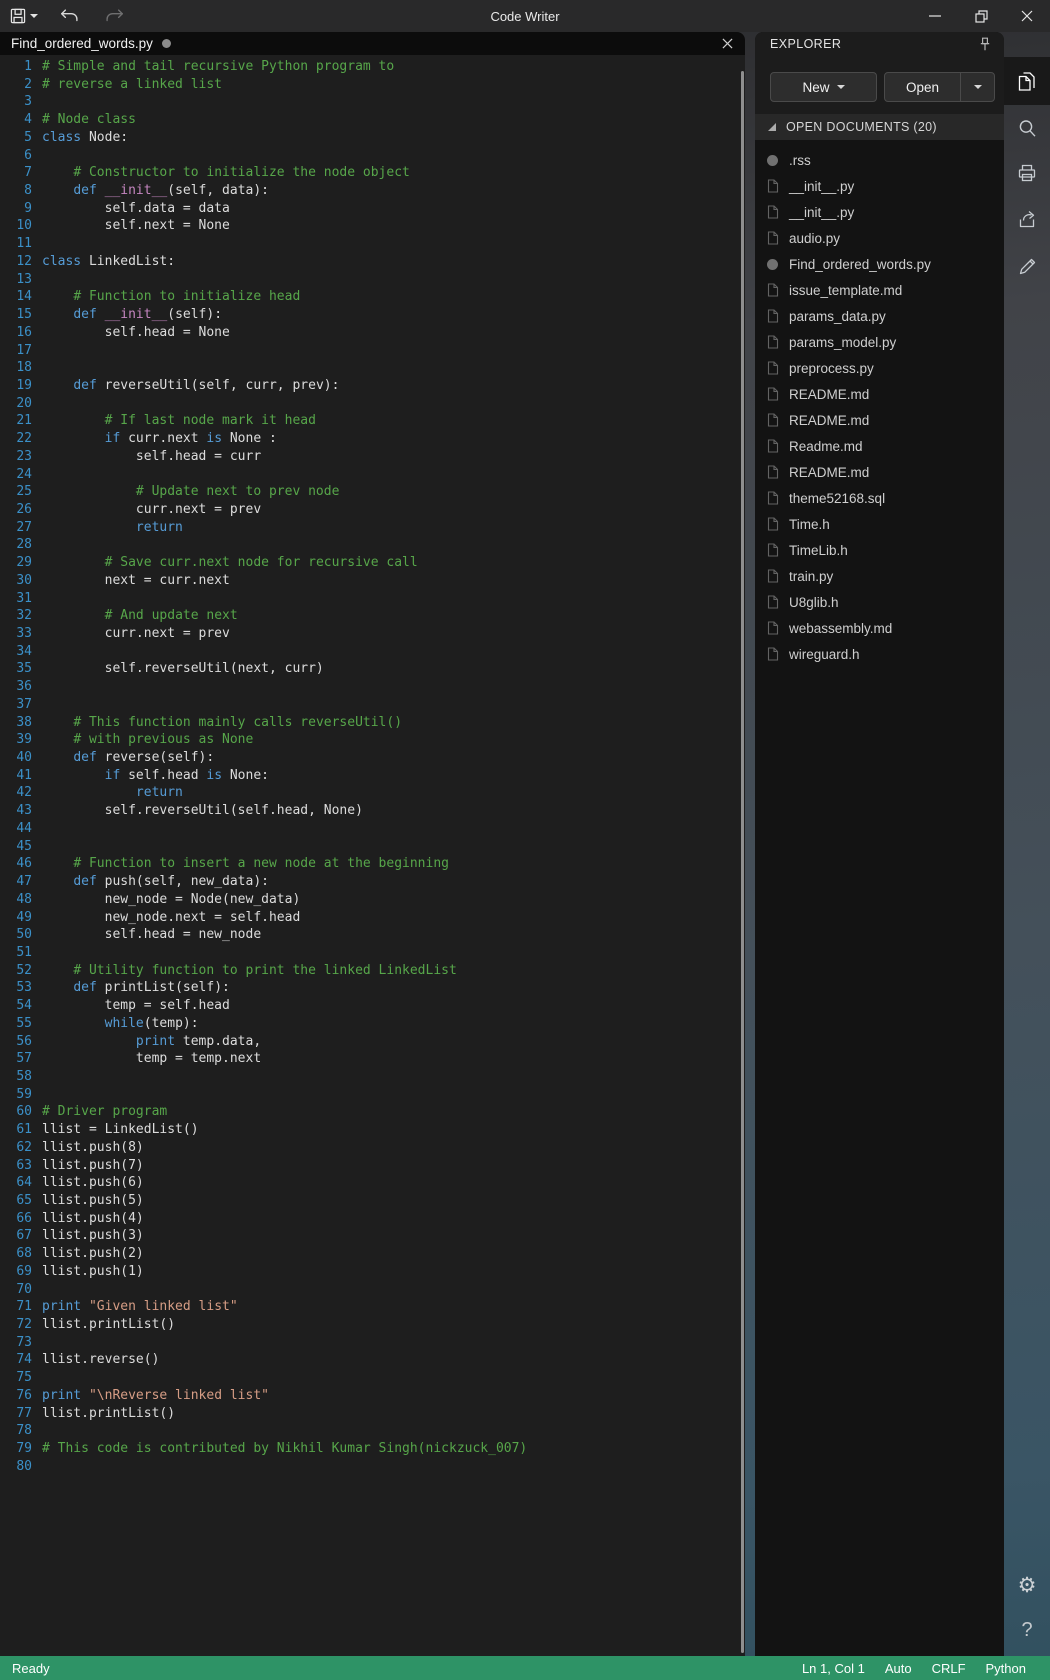 This screenshot has height=1680, width=1050. I want to click on code-line: 36, so click(372, 687).